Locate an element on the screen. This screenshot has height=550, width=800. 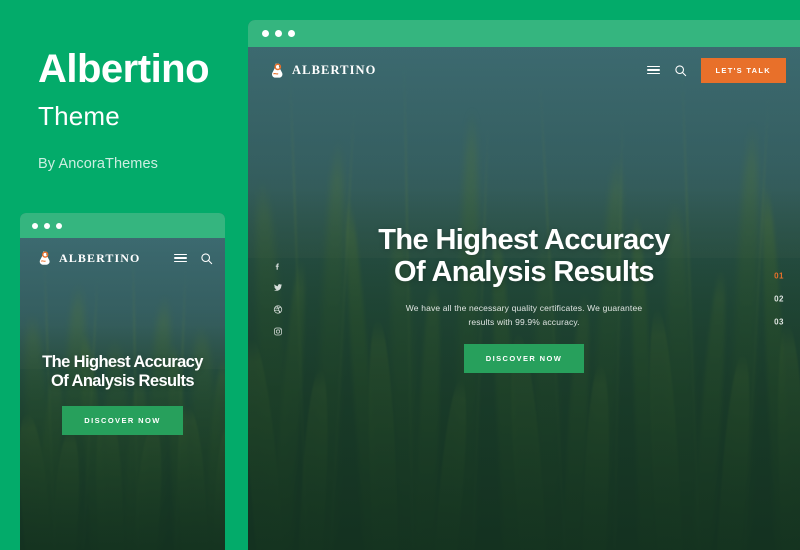
hero-description-line-2: results with 99.9% accuracy. is located at coordinates (524, 322).